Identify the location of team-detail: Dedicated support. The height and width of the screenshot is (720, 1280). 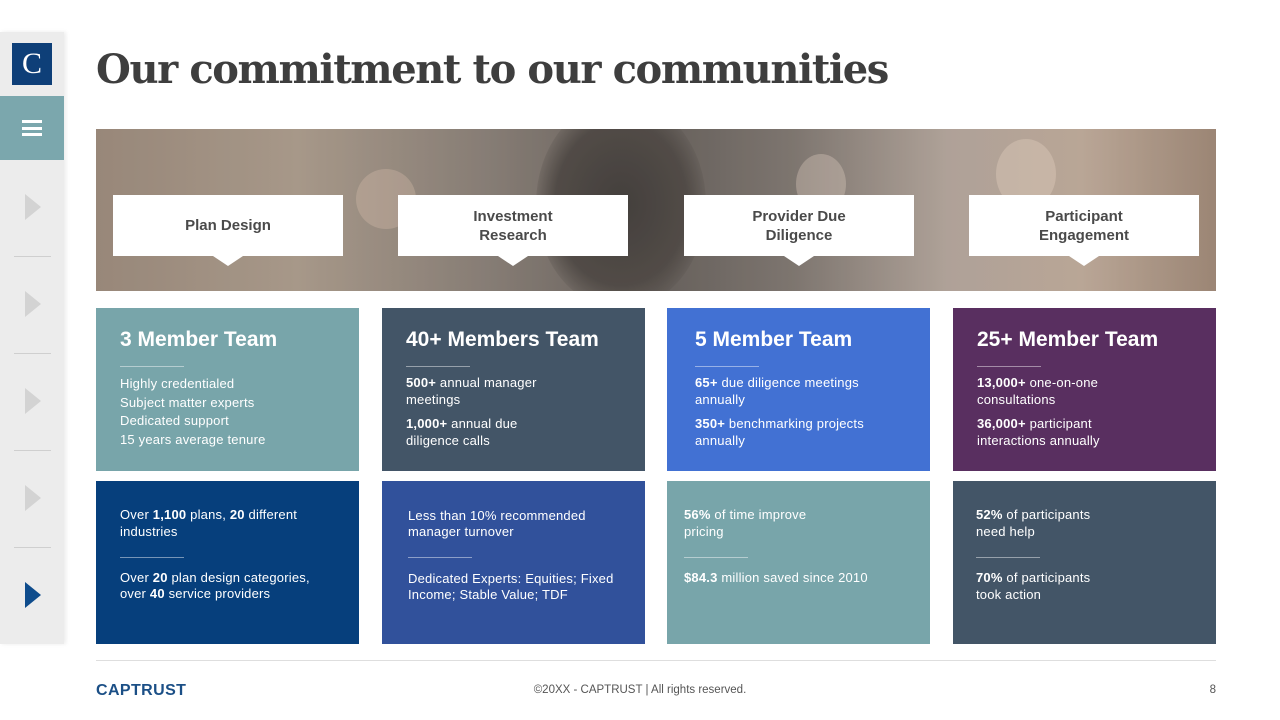
(174, 420).